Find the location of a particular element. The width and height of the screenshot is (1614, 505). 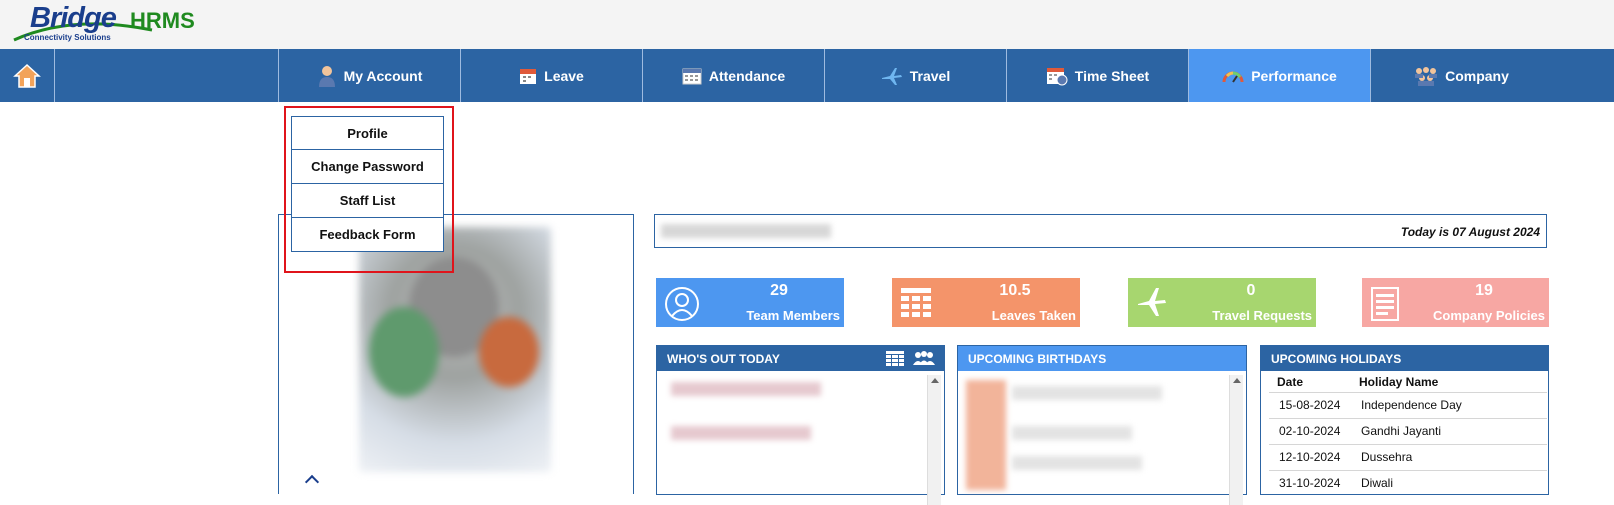

logo-brand: Bridge is located at coordinates (73, 18).